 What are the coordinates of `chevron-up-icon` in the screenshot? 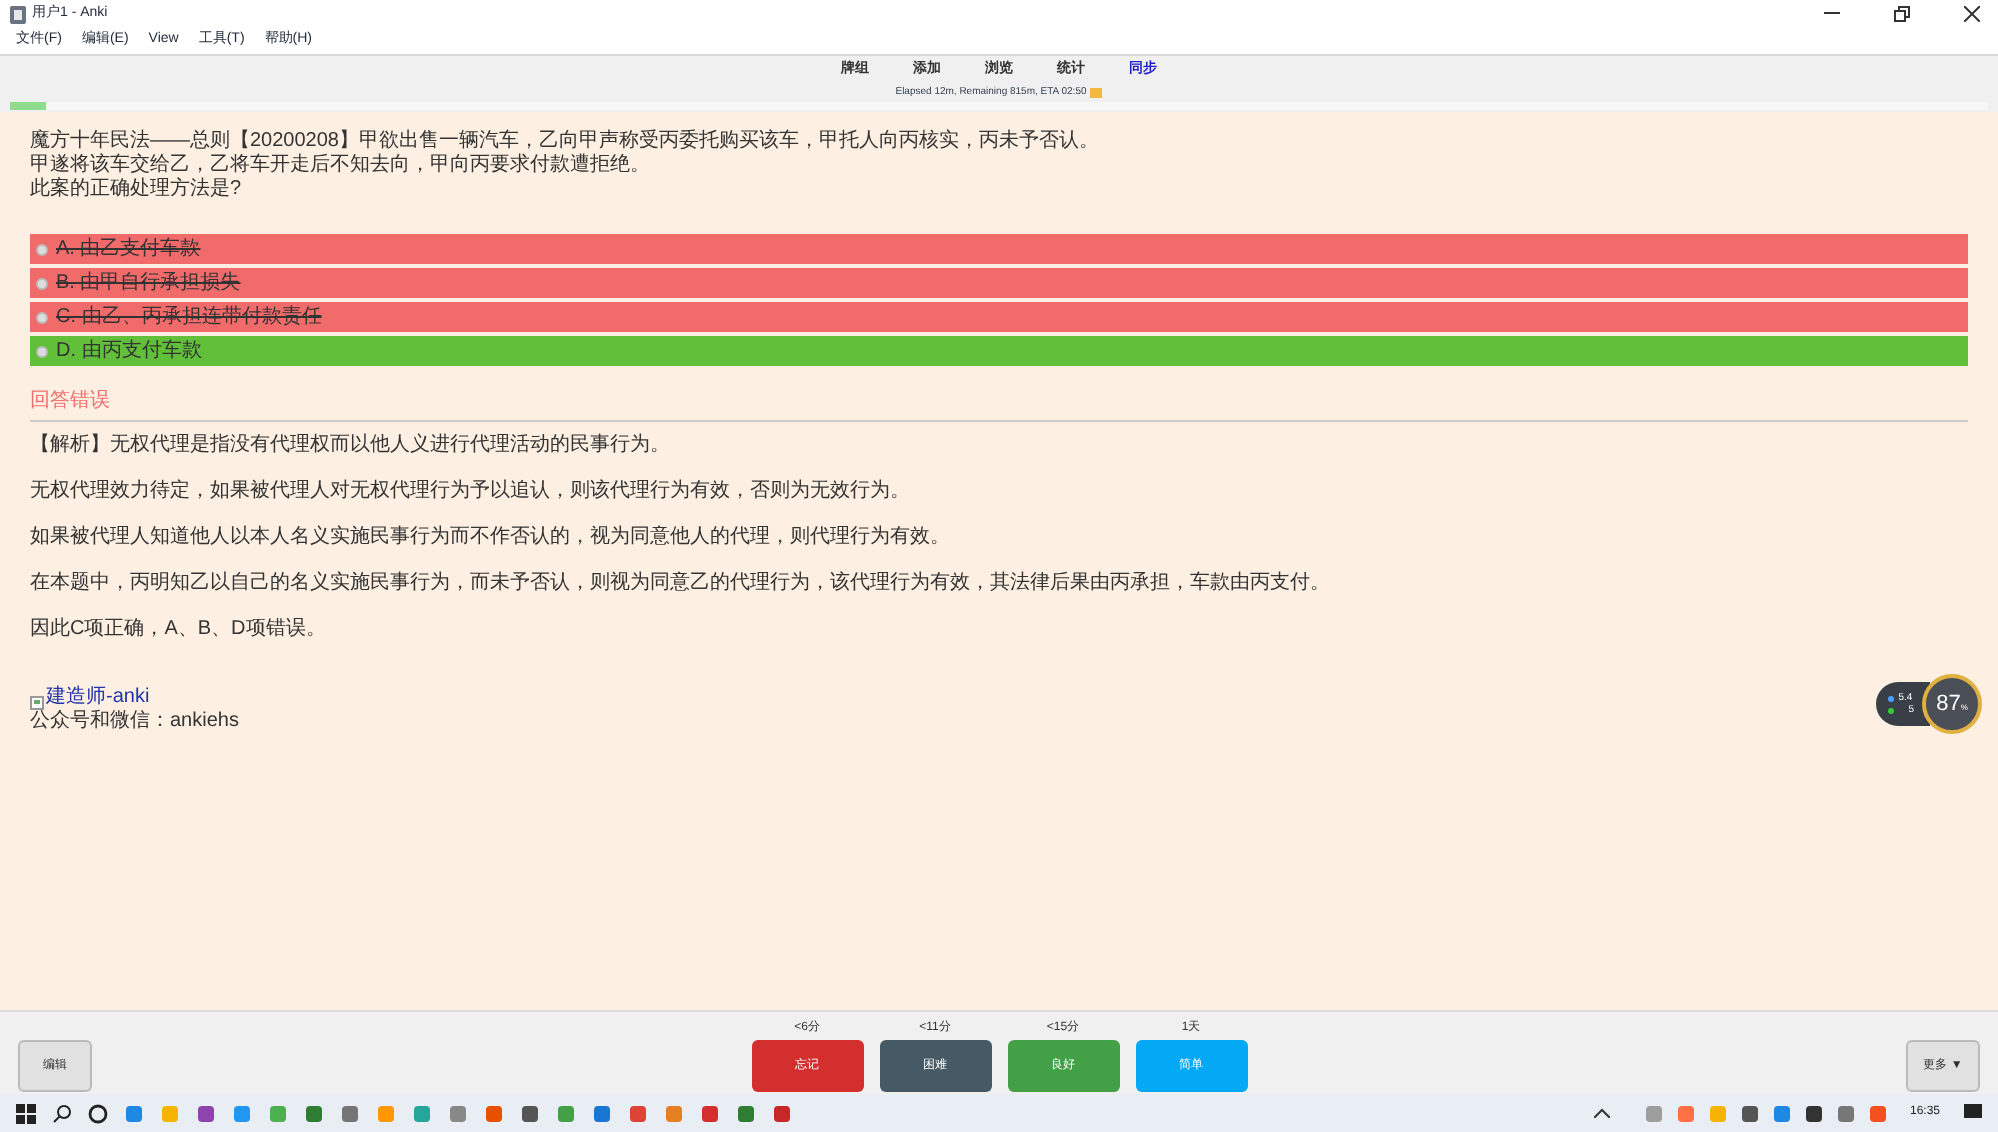 It's located at (1601, 1113).